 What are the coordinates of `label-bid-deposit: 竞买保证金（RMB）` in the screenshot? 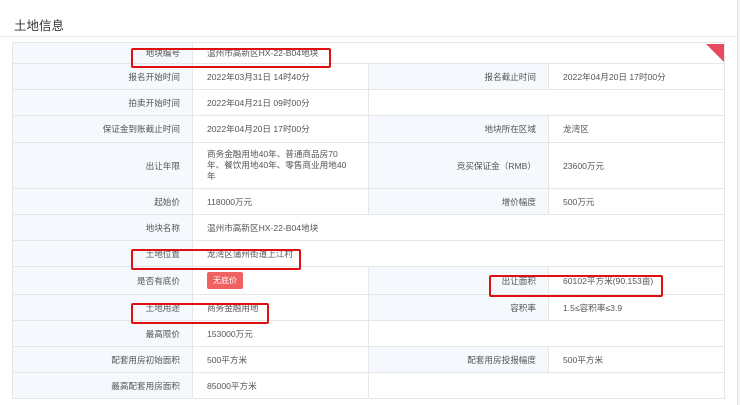 It's located at (458, 165).